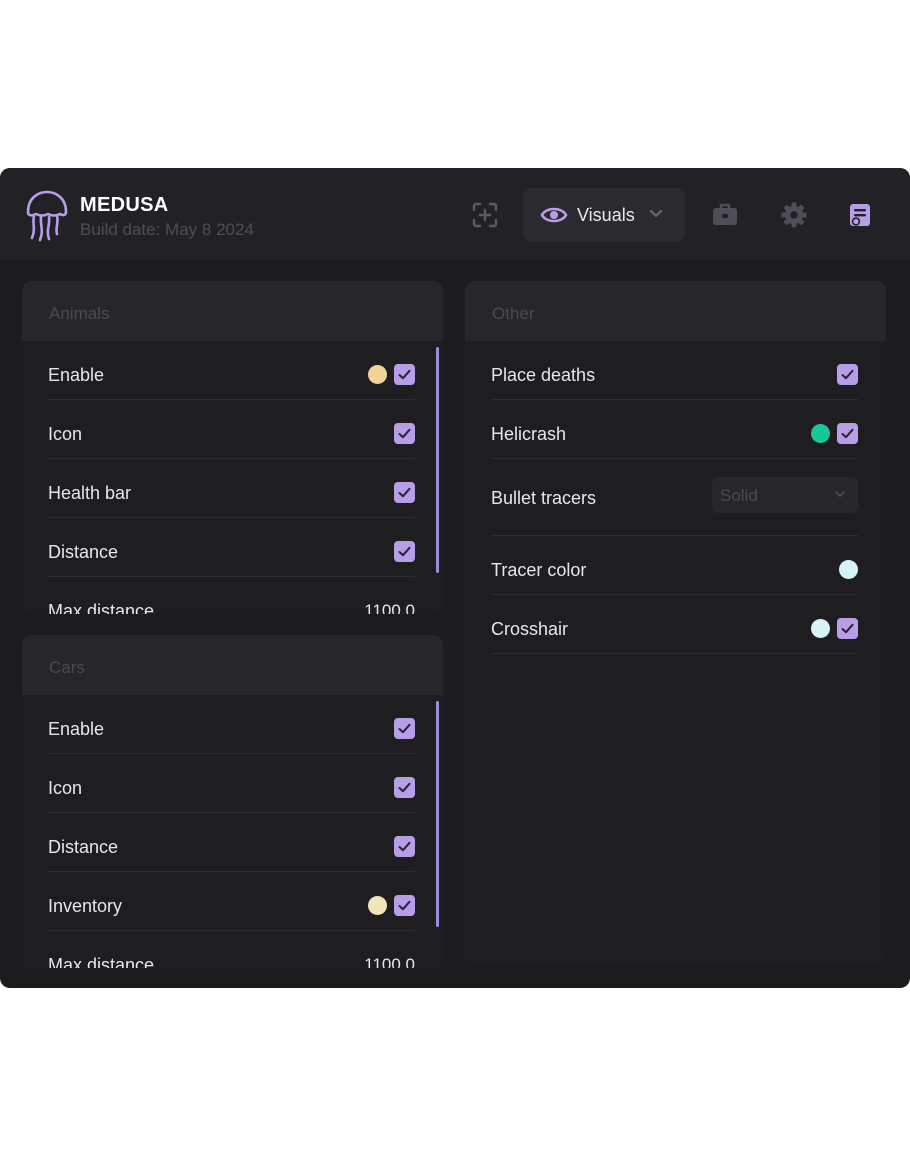 This screenshot has height=1155, width=910. Describe the element at coordinates (739, 495) in the screenshot. I see `dropdown-value: Solid` at that location.